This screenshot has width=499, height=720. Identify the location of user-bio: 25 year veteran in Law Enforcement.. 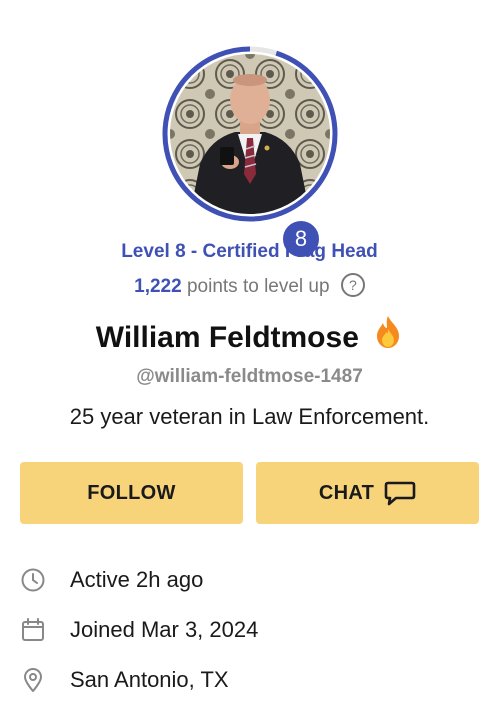
(249, 416).